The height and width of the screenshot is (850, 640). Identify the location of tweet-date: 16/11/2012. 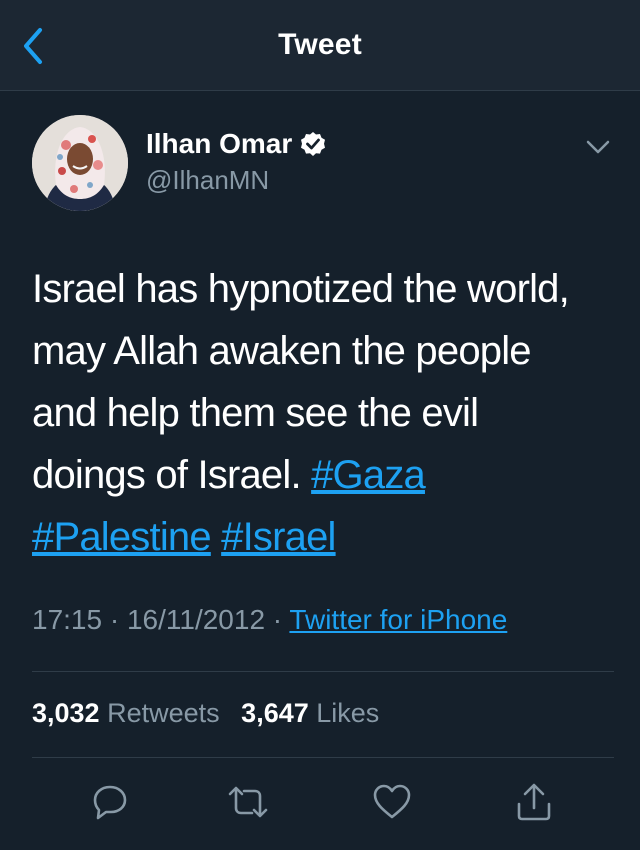
(196, 619).